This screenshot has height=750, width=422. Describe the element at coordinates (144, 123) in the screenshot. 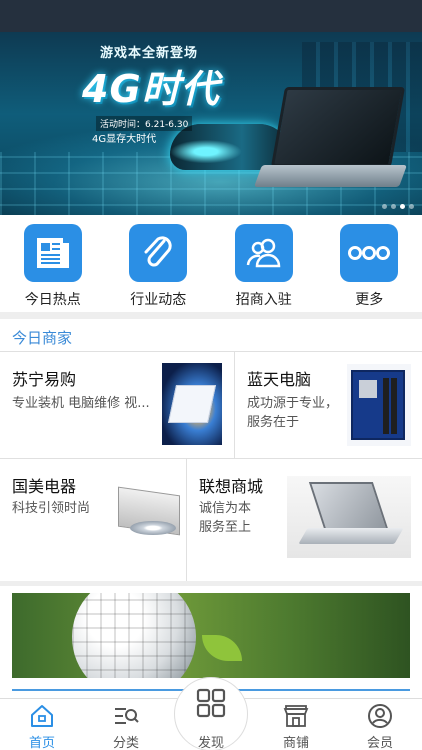

I see `banner-date: 活动时间：6.21-6.30` at that location.